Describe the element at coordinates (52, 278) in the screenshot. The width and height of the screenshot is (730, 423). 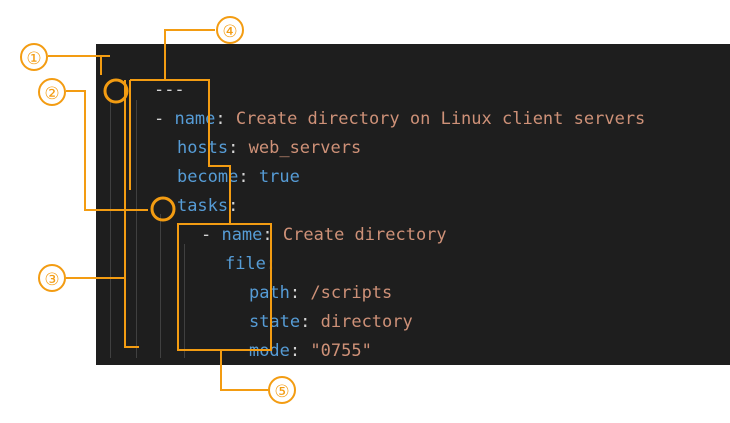
I see `callout-badge-3: ③` at that location.